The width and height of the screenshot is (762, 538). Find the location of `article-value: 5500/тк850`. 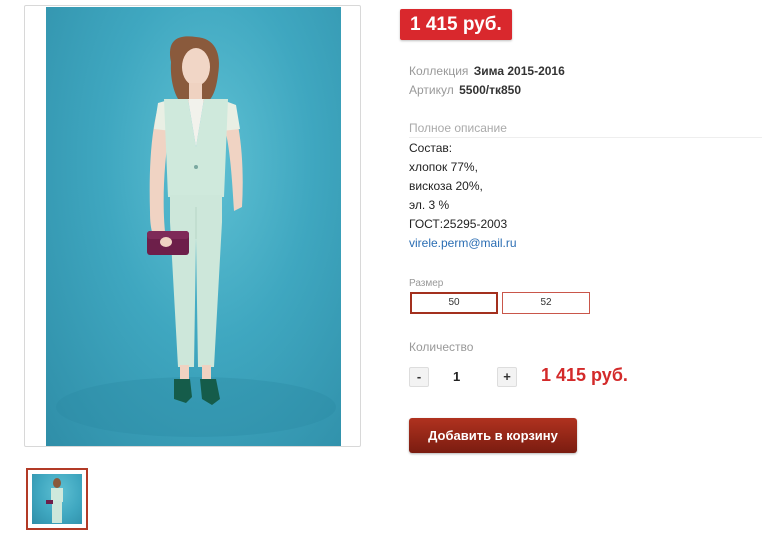

article-value: 5500/тк850 is located at coordinates (490, 90).